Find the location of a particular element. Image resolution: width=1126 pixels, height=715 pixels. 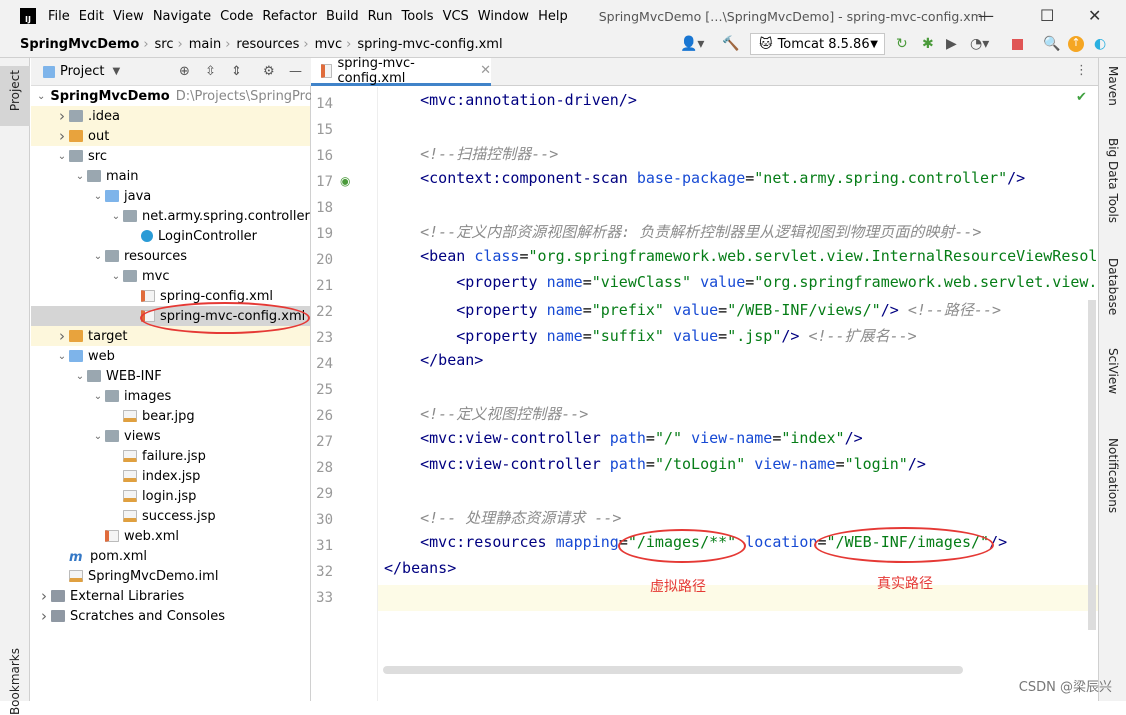

menu-view: View is located at coordinates (128, 16).